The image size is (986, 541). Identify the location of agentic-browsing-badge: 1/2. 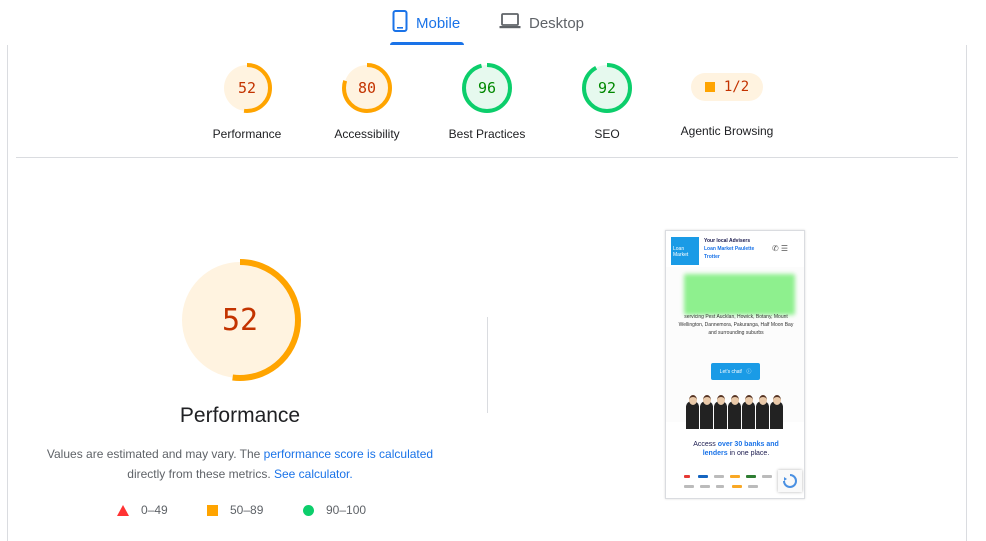
(727, 87).